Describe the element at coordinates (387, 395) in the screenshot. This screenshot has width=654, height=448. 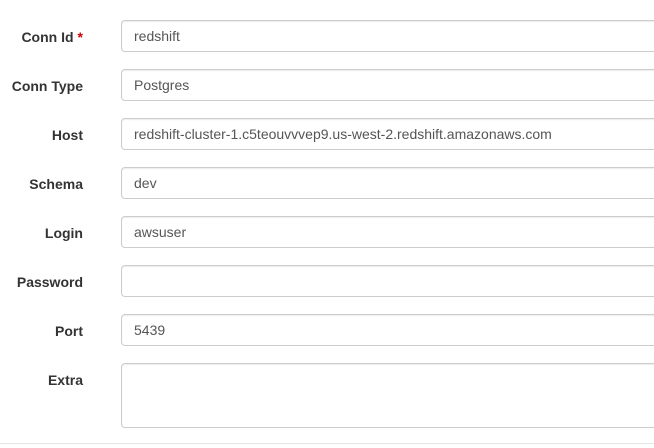
I see `extra-textarea` at that location.